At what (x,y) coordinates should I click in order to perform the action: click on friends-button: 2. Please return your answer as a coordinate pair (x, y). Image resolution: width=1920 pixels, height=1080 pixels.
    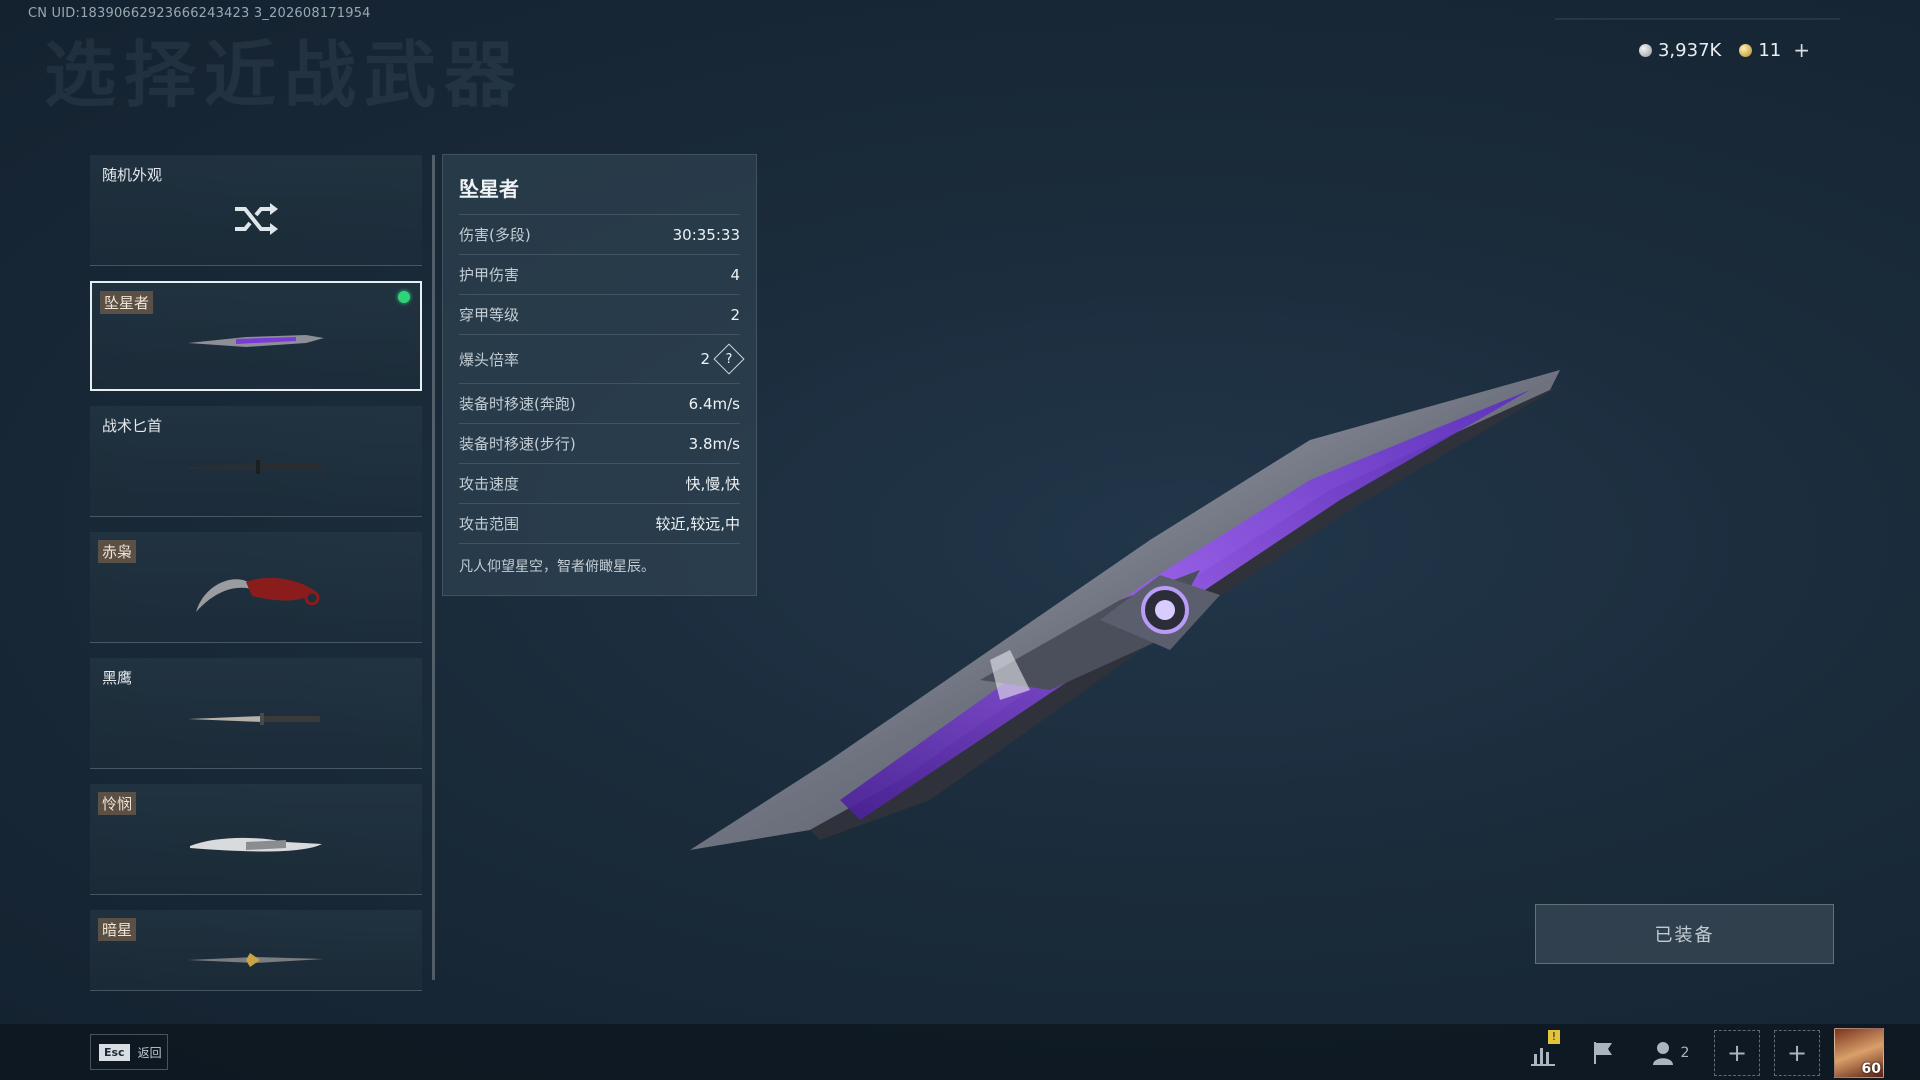
    Looking at the image, I should click on (1670, 1053).